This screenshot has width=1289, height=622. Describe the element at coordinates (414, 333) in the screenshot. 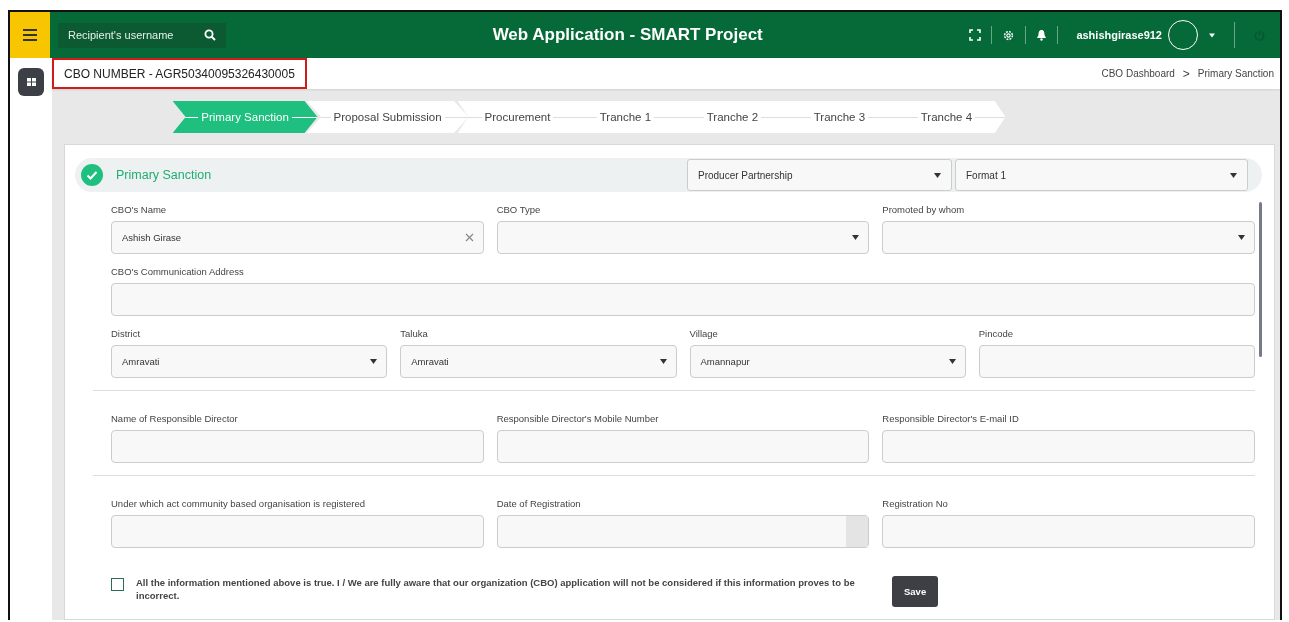

I see `field-label: Taluka` at that location.